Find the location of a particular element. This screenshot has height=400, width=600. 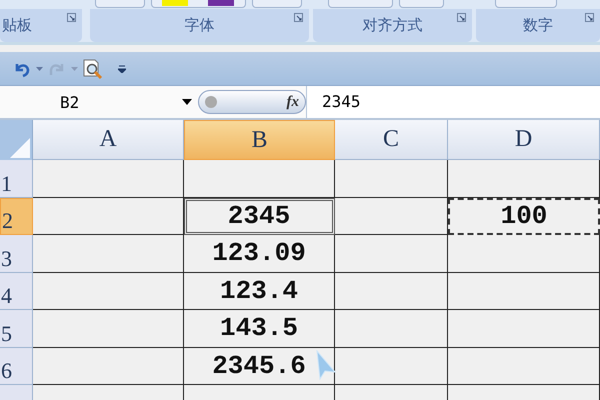

table-cell: 143.5 is located at coordinates (259, 329).